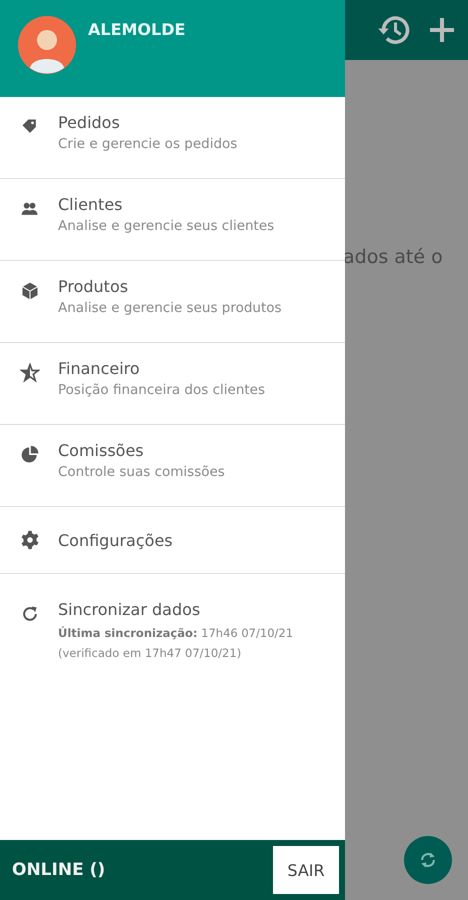 Image resolution: width=468 pixels, height=900 pixels. What do you see at coordinates (99, 368) in the screenshot?
I see `item-title: Financeiro` at bounding box center [99, 368].